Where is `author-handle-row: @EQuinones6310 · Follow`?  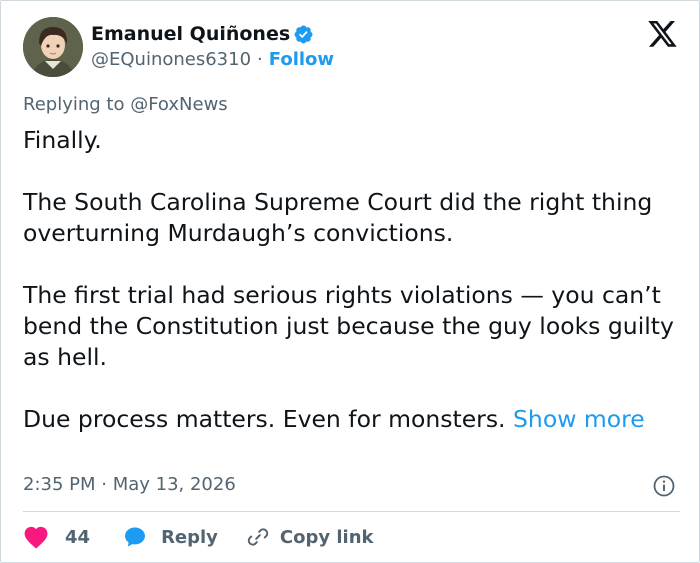 author-handle-row: @EQuinones6310 · Follow is located at coordinates (212, 59).